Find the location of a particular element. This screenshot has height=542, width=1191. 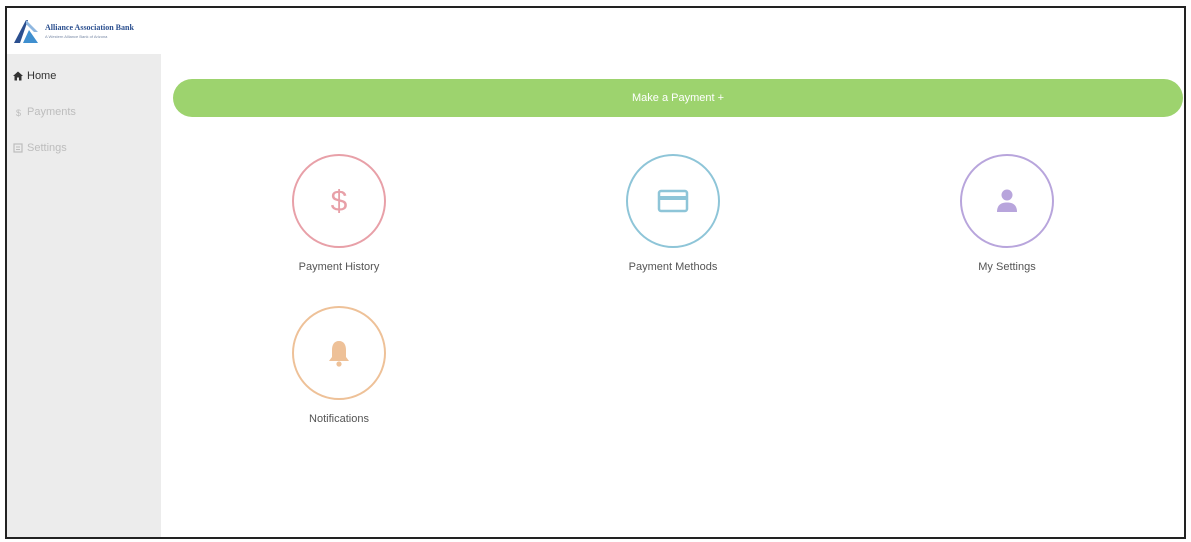

tile-label: My Settings is located at coordinates (1007, 267).